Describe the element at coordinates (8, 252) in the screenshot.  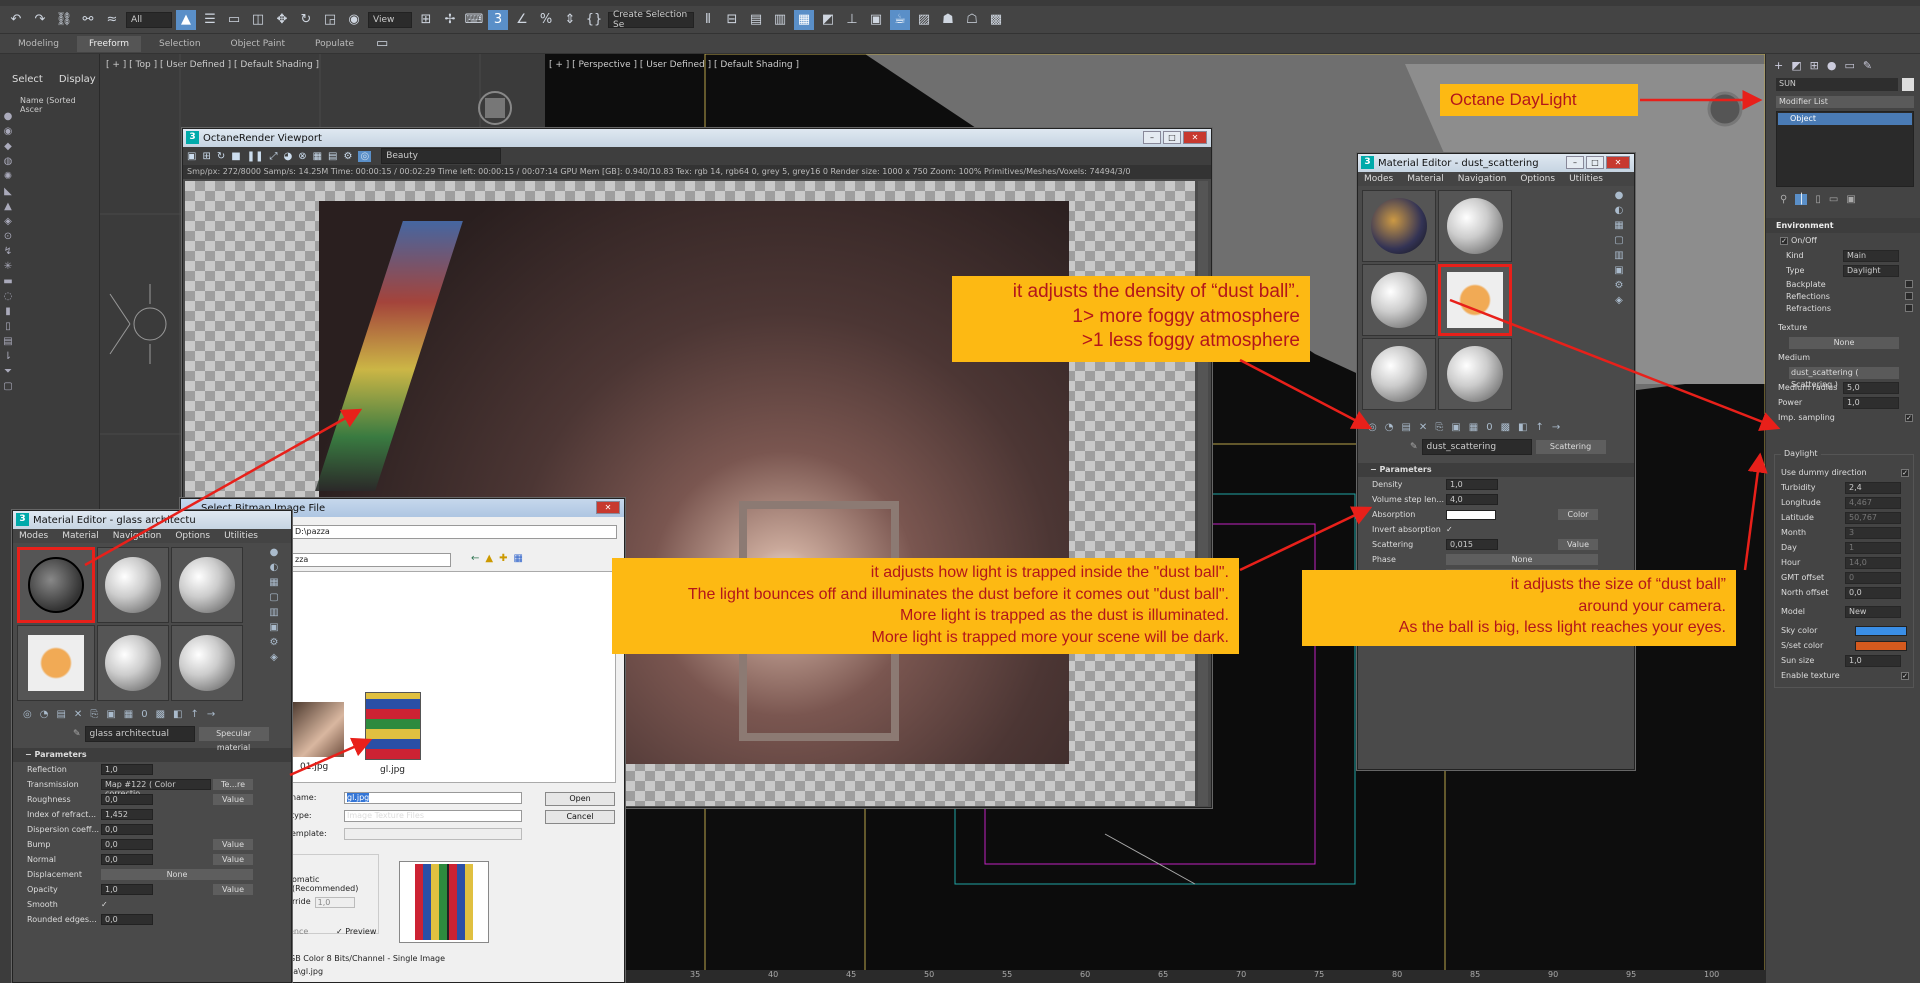
I see `xrefs-filter-icon: ↯` at that location.